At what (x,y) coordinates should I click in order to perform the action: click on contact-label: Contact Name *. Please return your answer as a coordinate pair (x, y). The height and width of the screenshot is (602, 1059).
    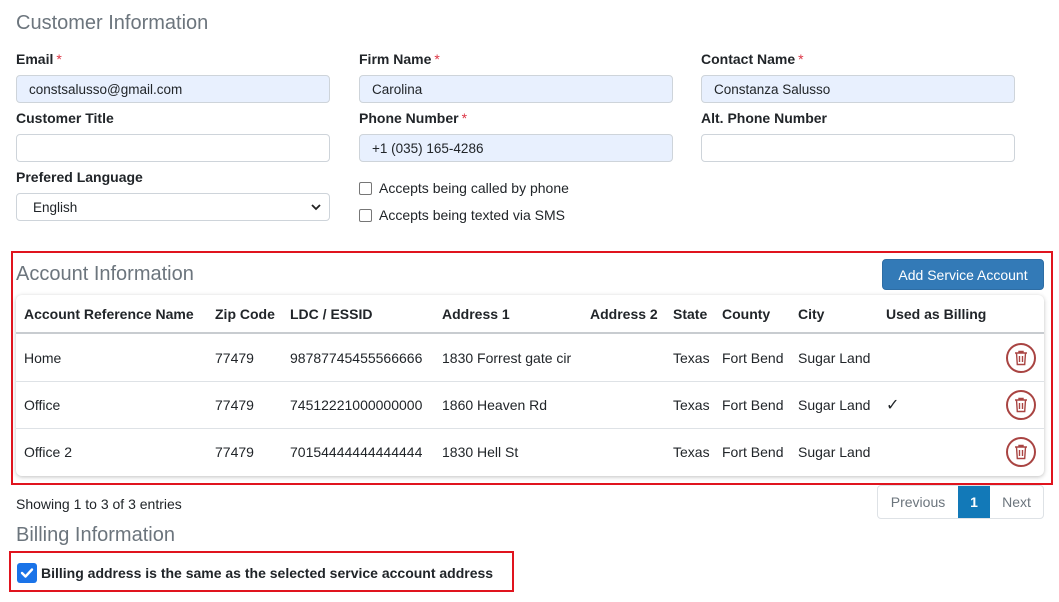
    Looking at the image, I should click on (752, 59).